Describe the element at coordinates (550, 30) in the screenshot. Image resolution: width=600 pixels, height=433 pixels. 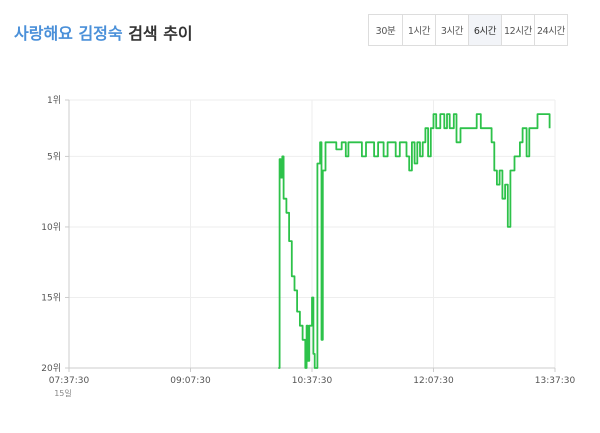
I see `range-button-5: 24시간` at that location.